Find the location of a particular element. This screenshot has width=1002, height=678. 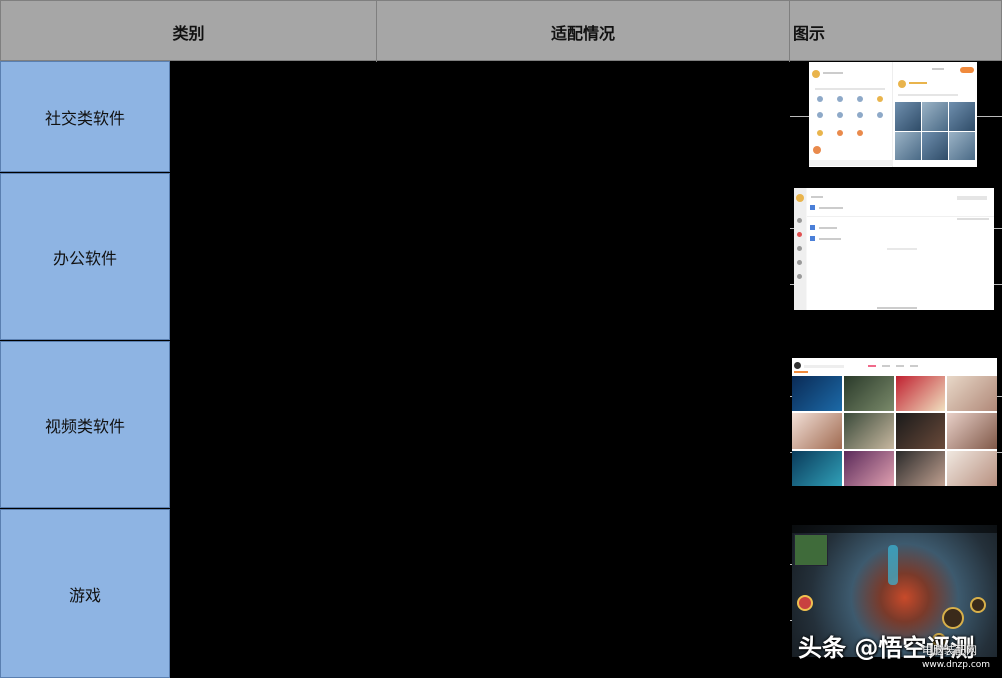

header-category: 类别 is located at coordinates (189, 31).